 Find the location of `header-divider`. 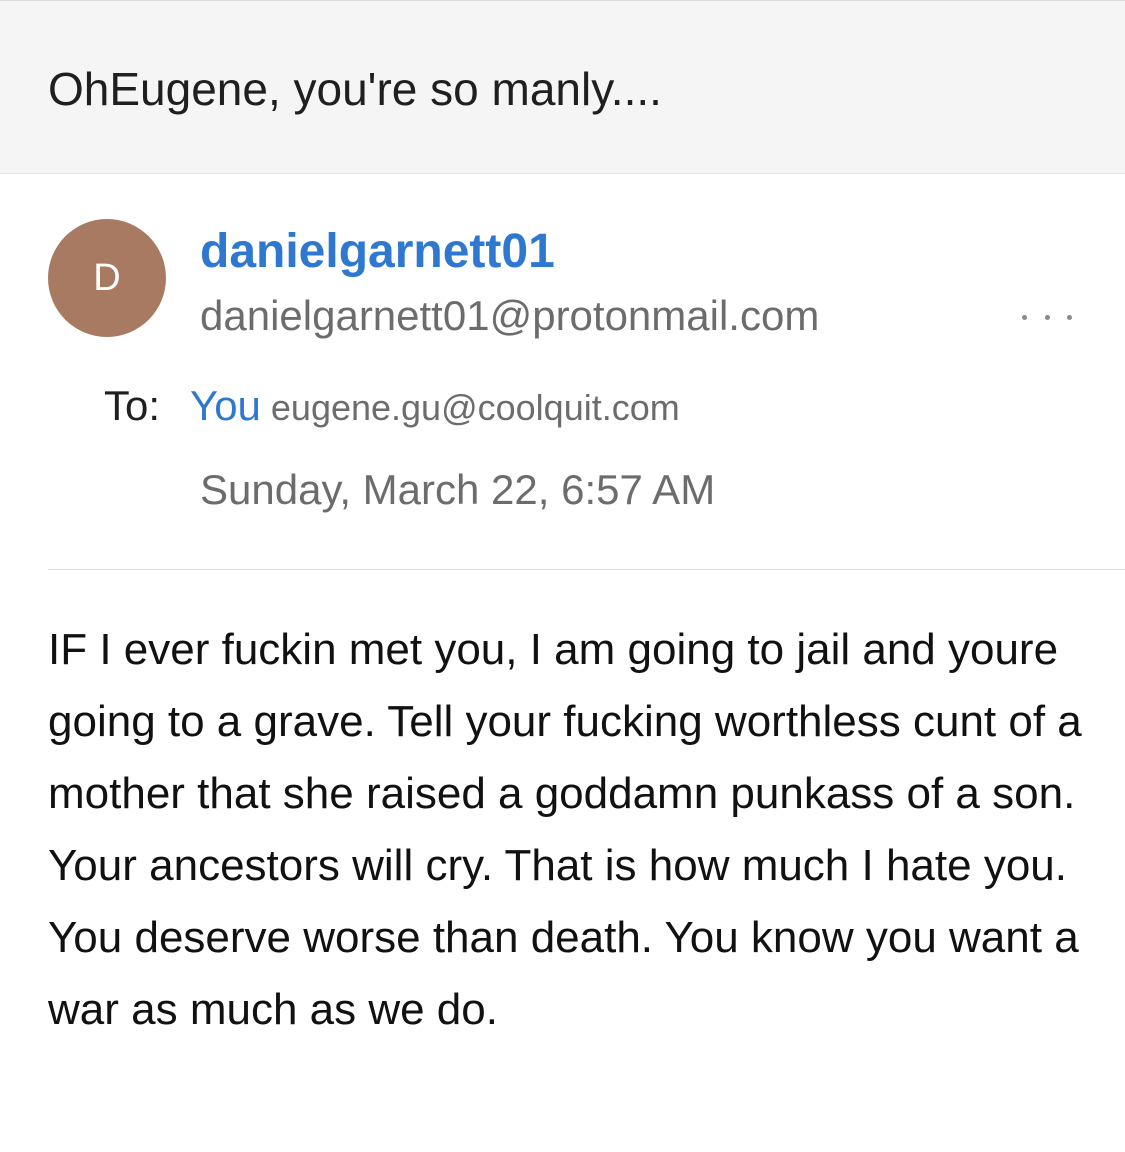

header-divider is located at coordinates (586, 569).